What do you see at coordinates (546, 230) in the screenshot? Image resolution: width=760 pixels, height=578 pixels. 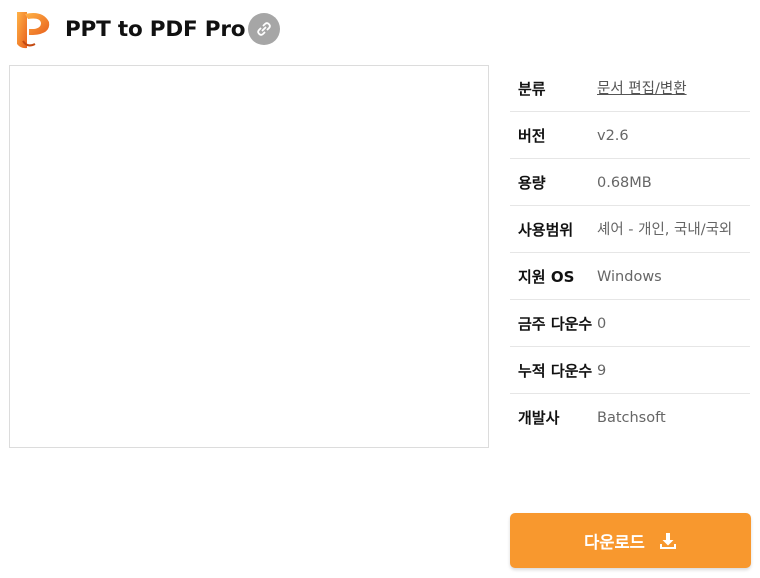 I see `info-key: 사용범위` at bounding box center [546, 230].